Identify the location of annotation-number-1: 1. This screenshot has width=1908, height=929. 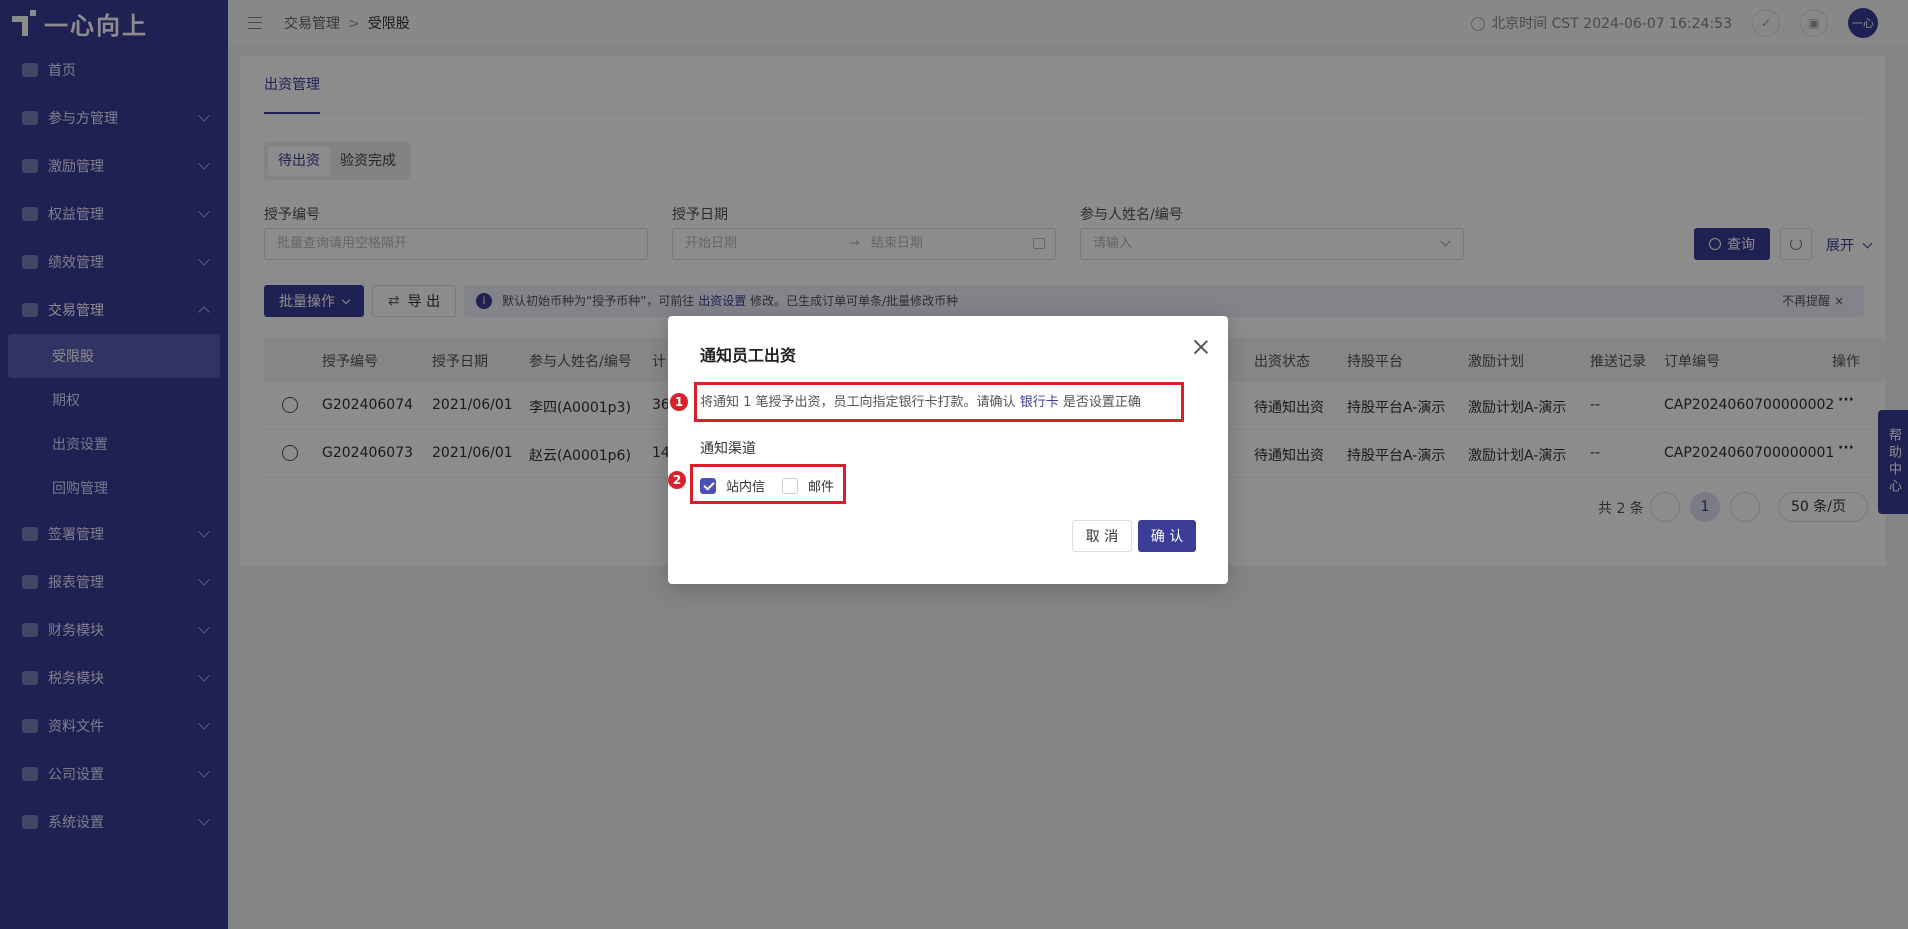
(679, 402).